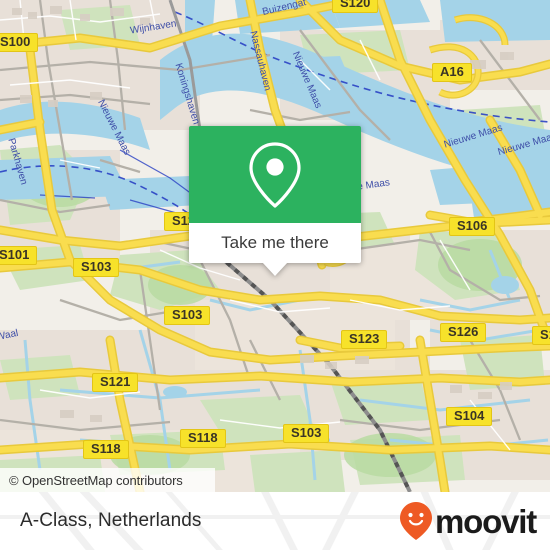  I want to click on attribution-text: © OpenStreetMap contributors, so click(96, 480).